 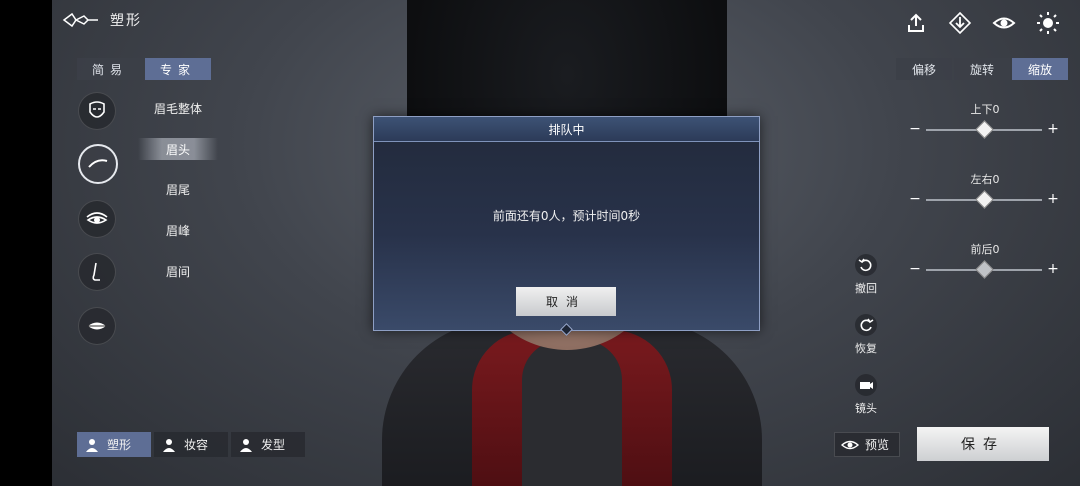 What do you see at coordinates (273, 445) in the screenshot?
I see `tab-hair-label: 发型` at bounding box center [273, 445].